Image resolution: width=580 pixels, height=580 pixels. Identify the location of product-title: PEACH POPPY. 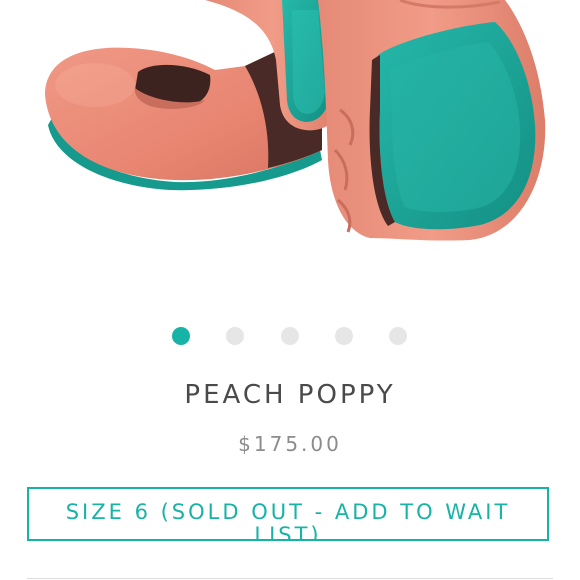
(290, 395).